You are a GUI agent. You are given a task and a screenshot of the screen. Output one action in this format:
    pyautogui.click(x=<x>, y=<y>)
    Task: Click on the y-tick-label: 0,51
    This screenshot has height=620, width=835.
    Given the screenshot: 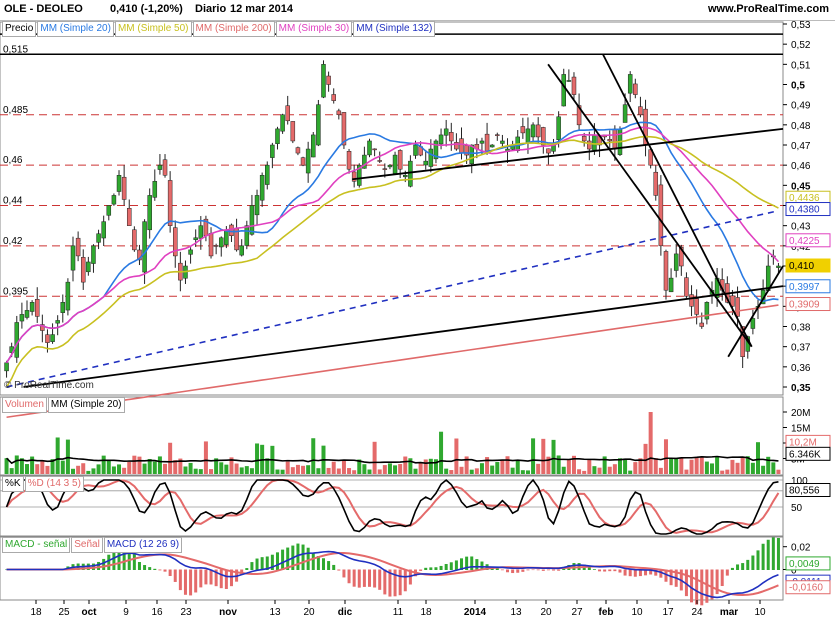 What is the action you would take?
    pyautogui.click(x=801, y=65)
    